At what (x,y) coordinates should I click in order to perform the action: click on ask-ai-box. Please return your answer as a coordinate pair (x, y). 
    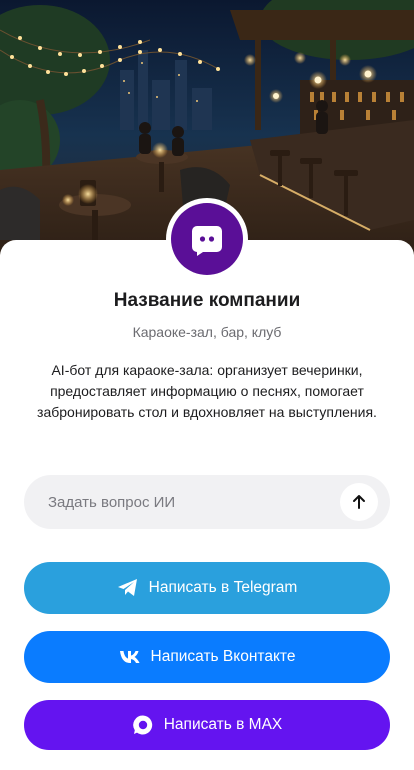
    Looking at the image, I should click on (207, 502).